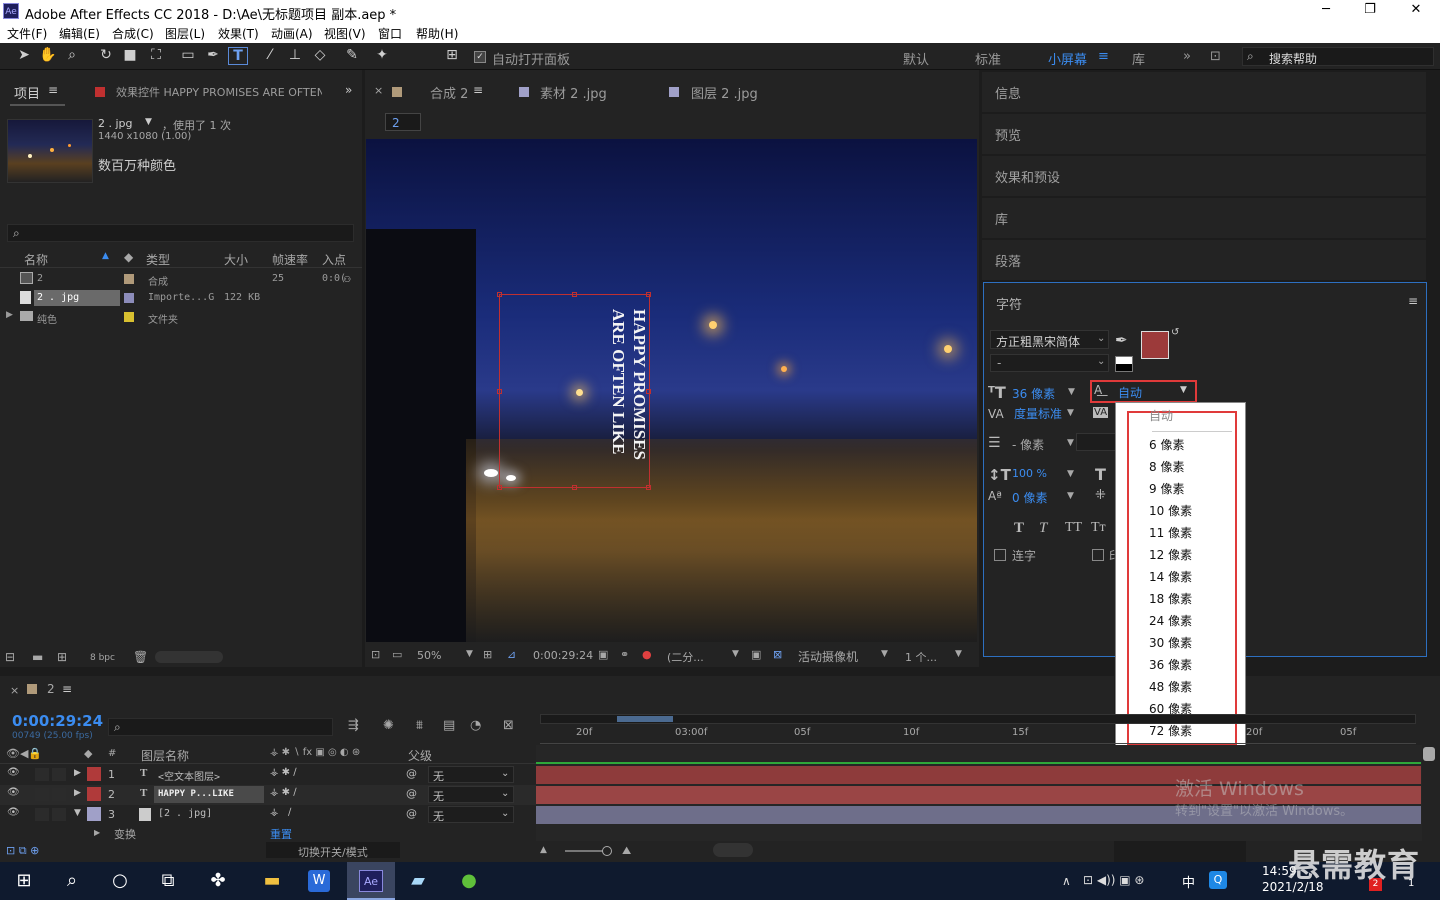  I want to click on leading-option-11: 11 像素, so click(1170, 532).